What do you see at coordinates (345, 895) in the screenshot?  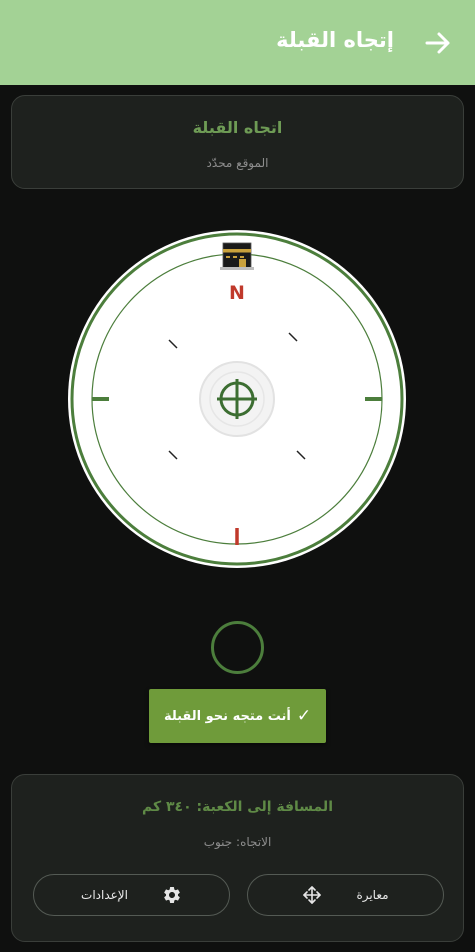 I see `calibrate-button: معايرة` at bounding box center [345, 895].